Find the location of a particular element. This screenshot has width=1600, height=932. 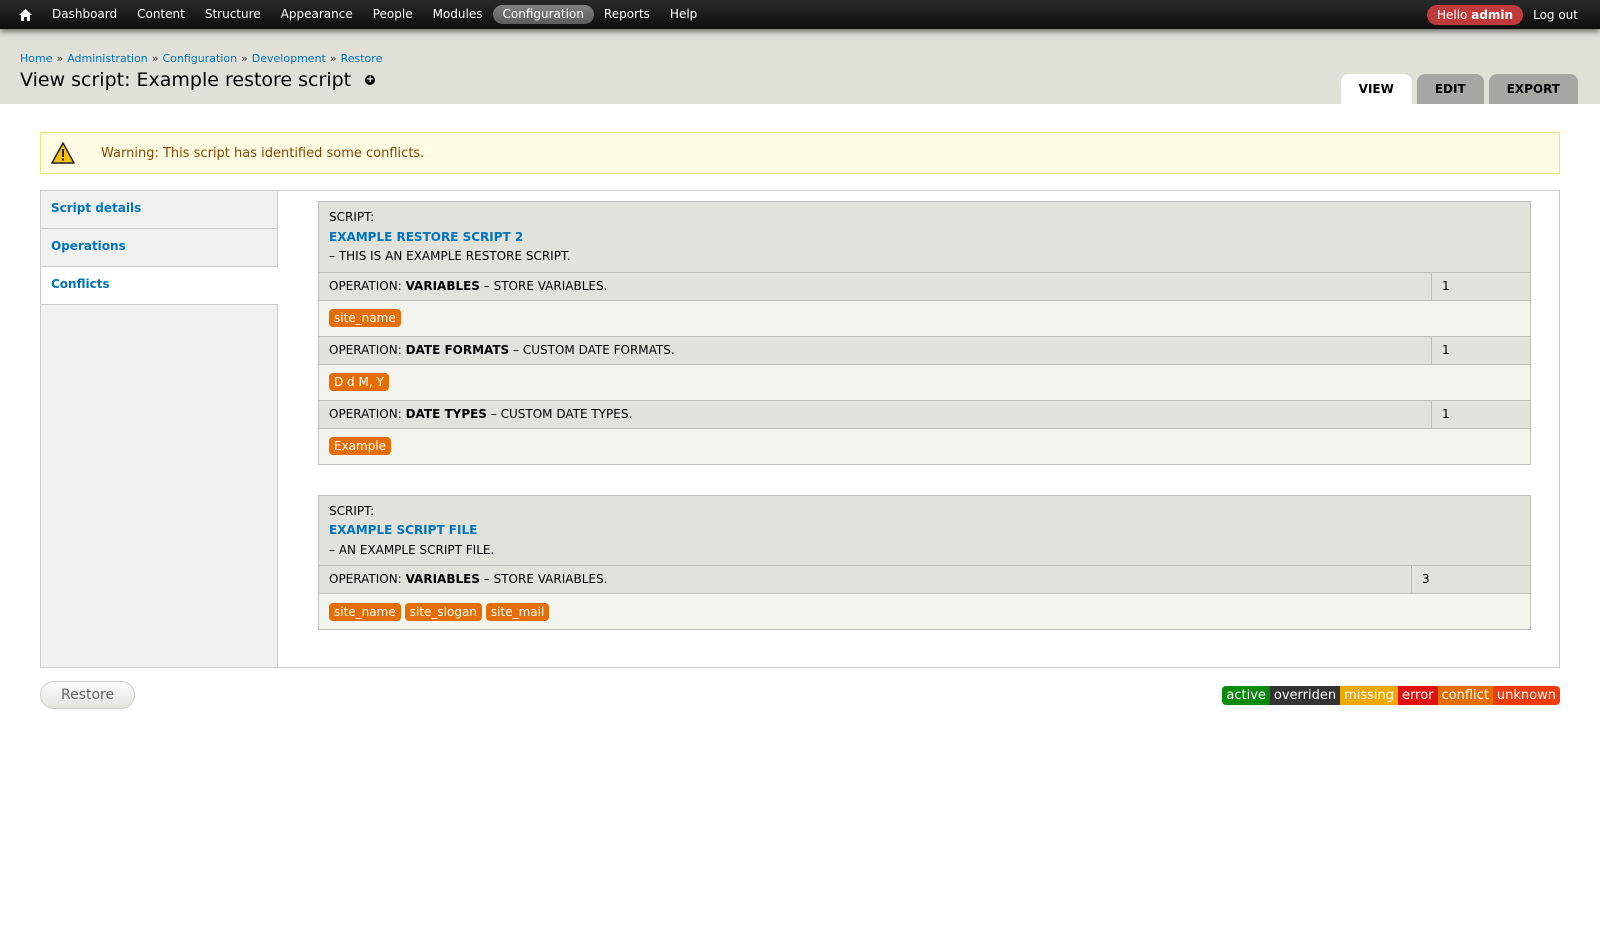

script-description: – THIS IS AN EXAMPLE RESTORE SCRIPT. is located at coordinates (450, 256).